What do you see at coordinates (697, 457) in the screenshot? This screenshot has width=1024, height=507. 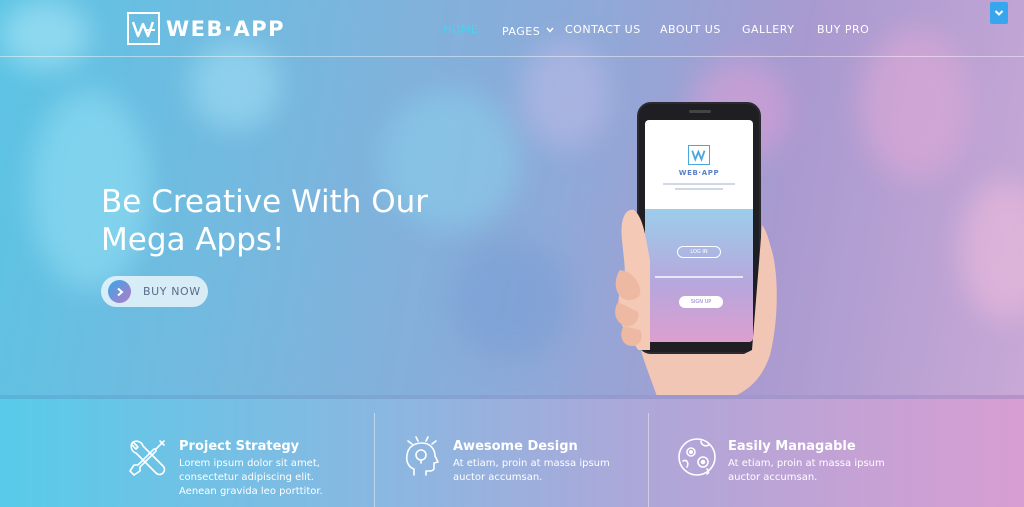 I see `globe-gear-icon` at bounding box center [697, 457].